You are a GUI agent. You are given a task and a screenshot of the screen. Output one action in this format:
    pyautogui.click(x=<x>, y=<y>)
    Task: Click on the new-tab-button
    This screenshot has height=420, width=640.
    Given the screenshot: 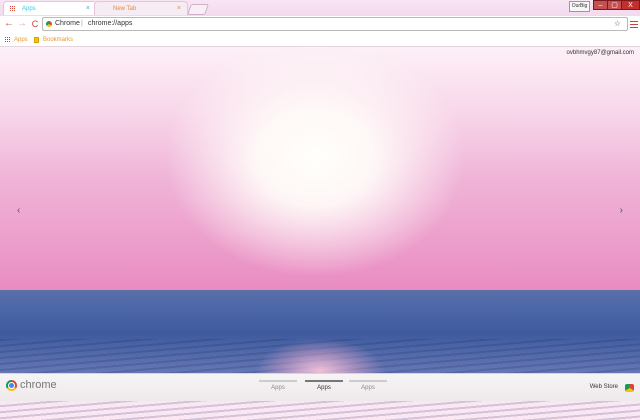 What is the action you would take?
    pyautogui.click(x=198, y=9)
    